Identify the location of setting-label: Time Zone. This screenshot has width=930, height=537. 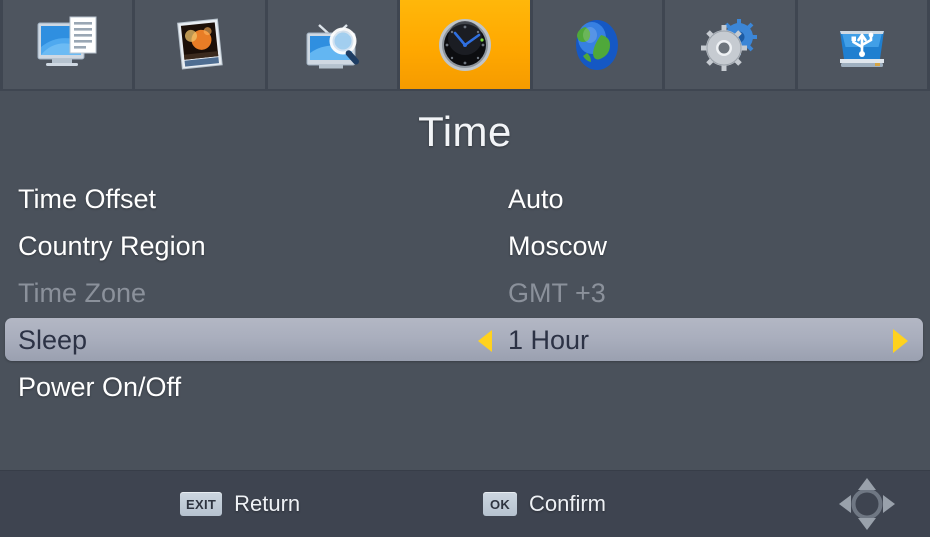
(82, 293).